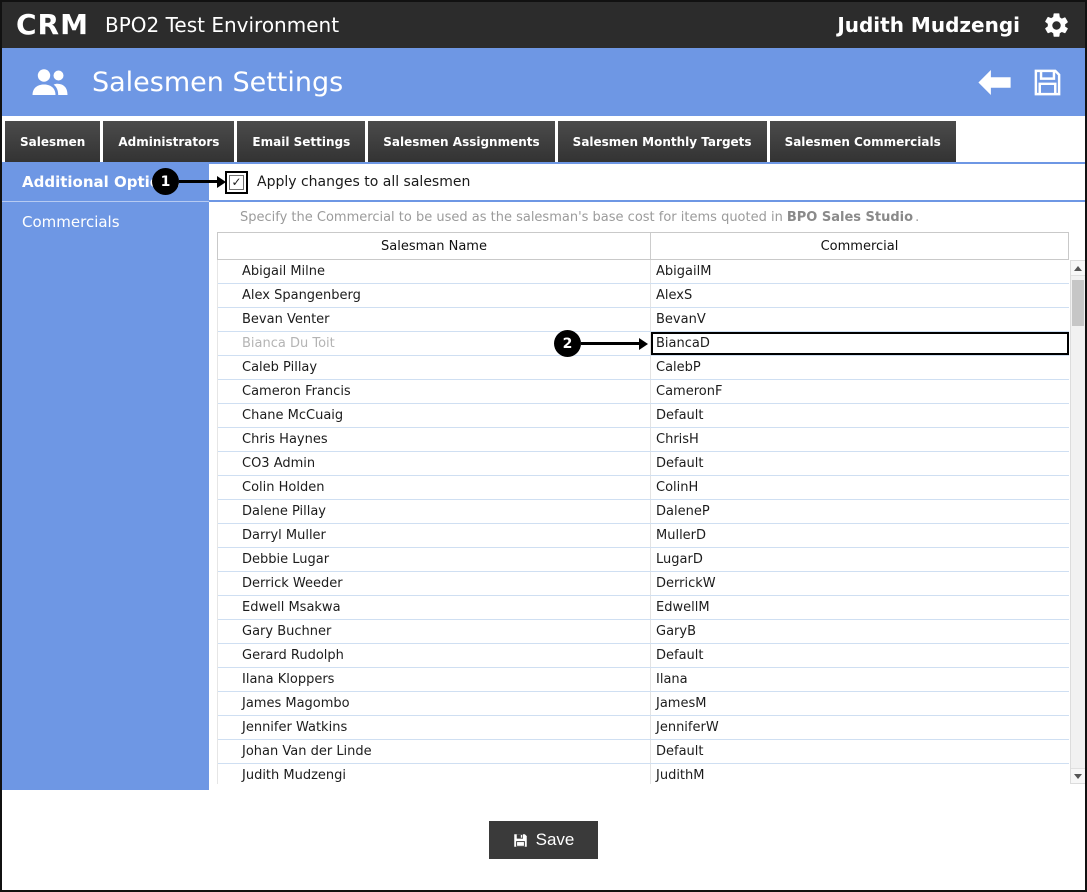  Describe the element at coordinates (221, 181) in the screenshot. I see `callout-1-arrowhead-icon` at that location.